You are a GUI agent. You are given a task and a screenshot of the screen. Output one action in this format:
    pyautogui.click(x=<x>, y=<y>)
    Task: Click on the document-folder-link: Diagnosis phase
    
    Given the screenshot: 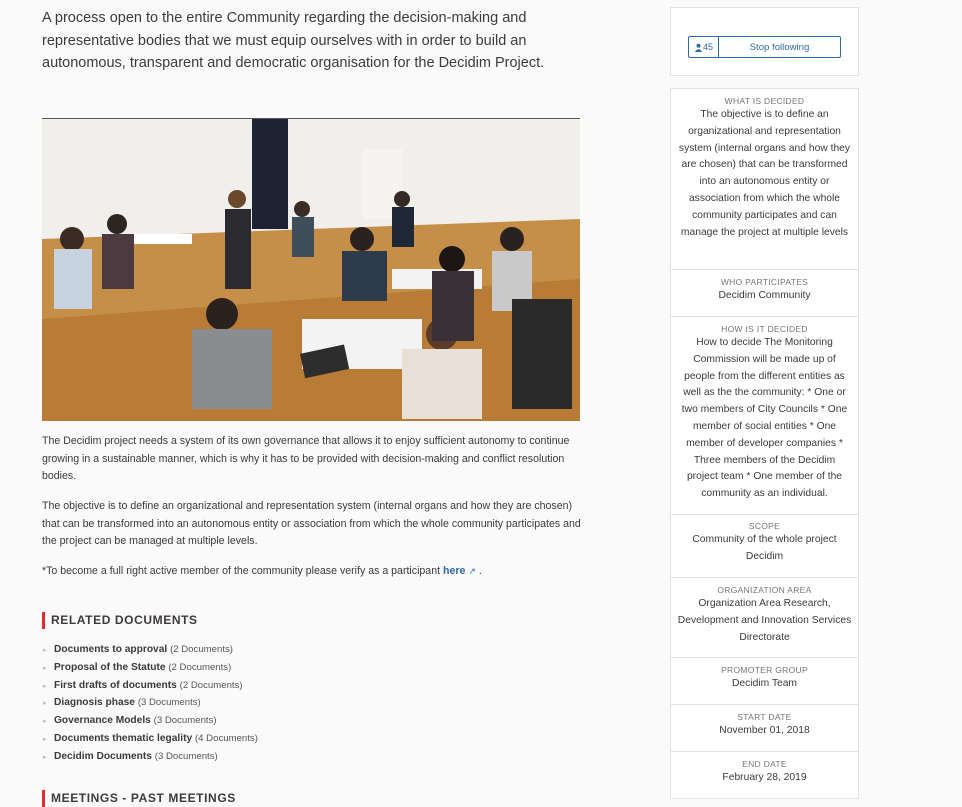 What is the action you would take?
    pyautogui.click(x=94, y=702)
    